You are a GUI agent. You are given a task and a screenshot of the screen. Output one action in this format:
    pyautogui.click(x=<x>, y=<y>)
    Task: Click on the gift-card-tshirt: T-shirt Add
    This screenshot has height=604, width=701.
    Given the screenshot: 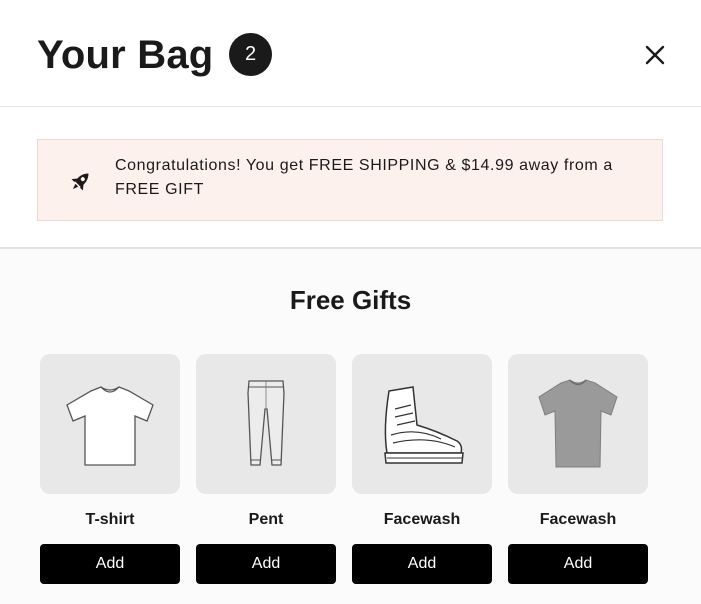 What is the action you would take?
    pyautogui.click(x=110, y=469)
    